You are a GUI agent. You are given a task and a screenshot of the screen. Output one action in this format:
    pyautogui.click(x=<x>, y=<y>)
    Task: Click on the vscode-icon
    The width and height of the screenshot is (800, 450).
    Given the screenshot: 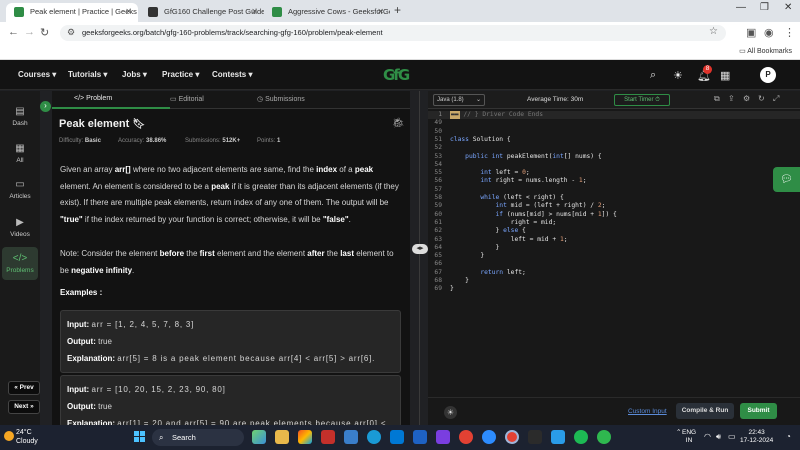 What is the action you would take?
    pyautogui.click(x=558, y=437)
    